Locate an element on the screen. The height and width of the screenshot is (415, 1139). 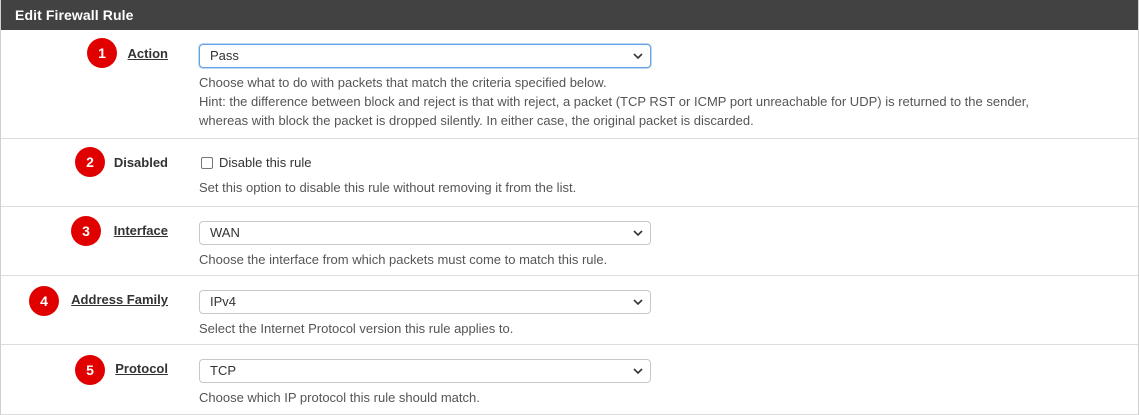
protocol-select-value: TCP is located at coordinates (223, 370).